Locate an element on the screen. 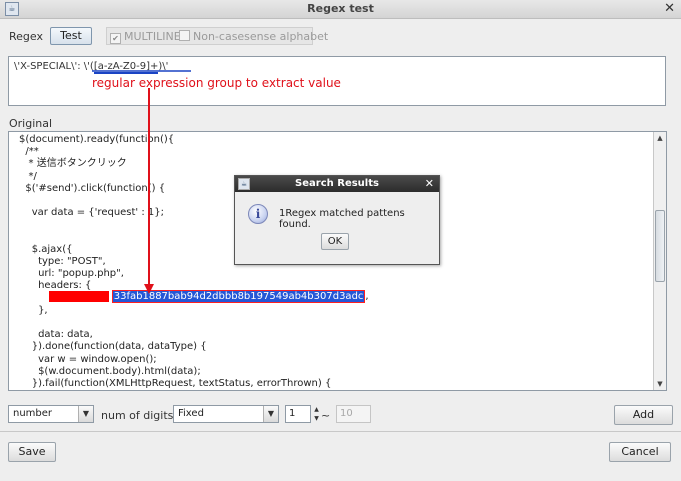  footer-divider is located at coordinates (340, 431).